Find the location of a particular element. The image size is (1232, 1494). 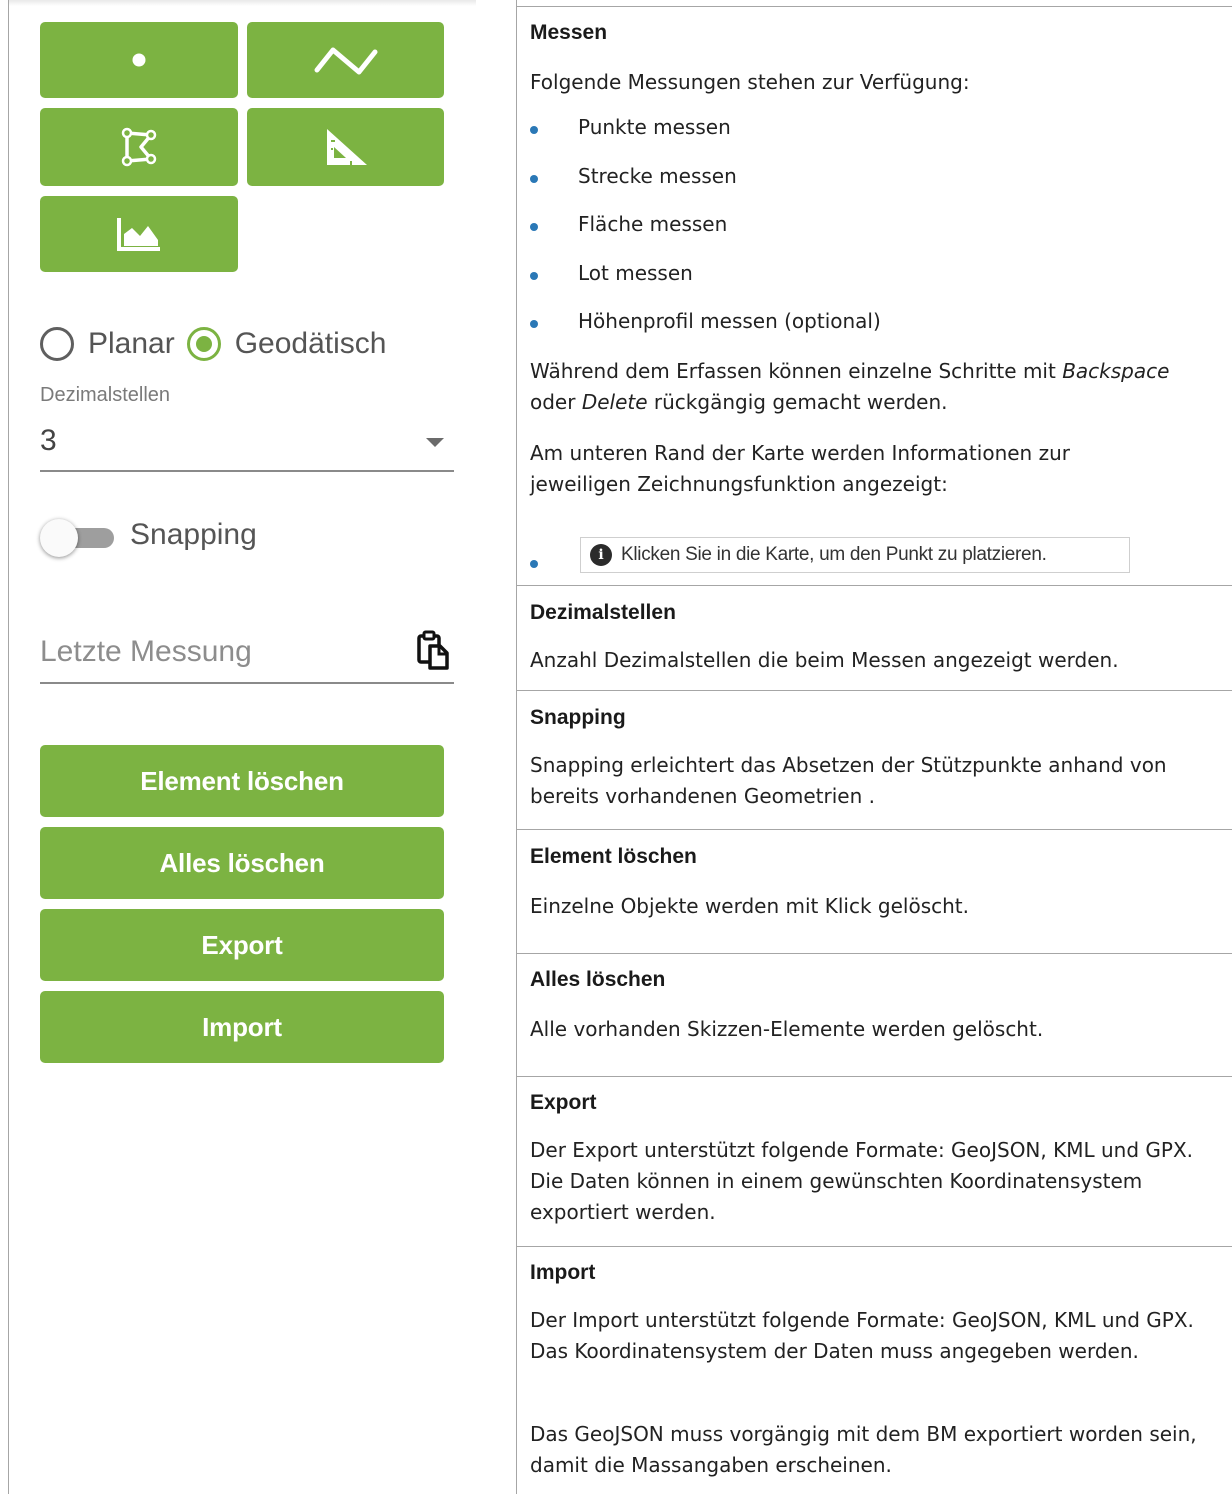

info-icon: i is located at coordinates (601, 555).